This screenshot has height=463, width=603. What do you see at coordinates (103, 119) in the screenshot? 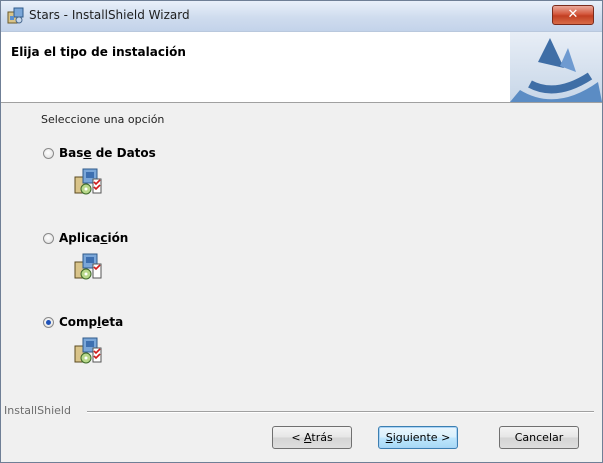
I see `prompt-label: Seleccione una opción` at bounding box center [103, 119].